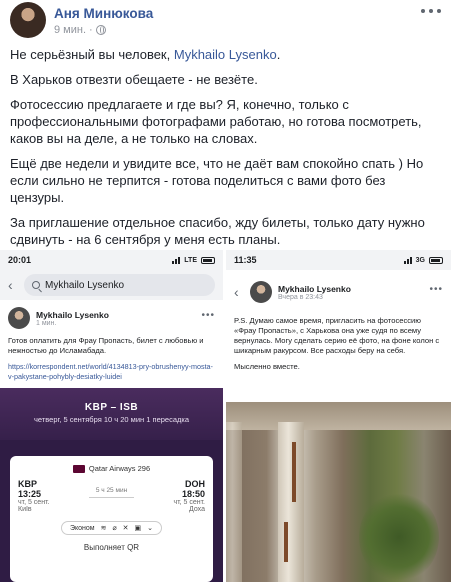 The width and height of the screenshot is (451, 582). I want to click on screen-icon: ▣, so click(138, 528).